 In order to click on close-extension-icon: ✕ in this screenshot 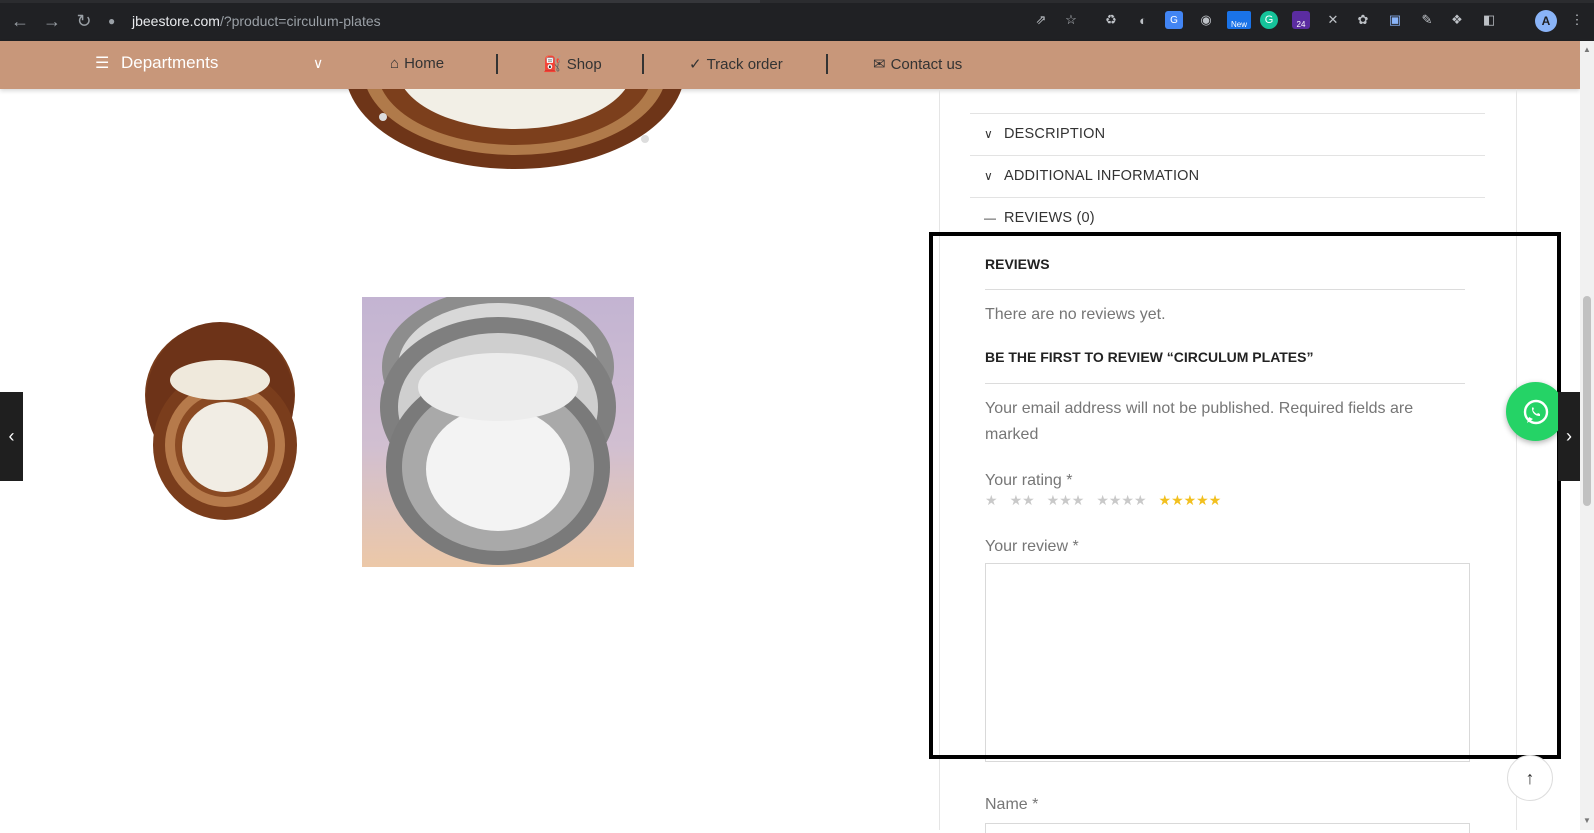, I will do `click(1333, 20)`.